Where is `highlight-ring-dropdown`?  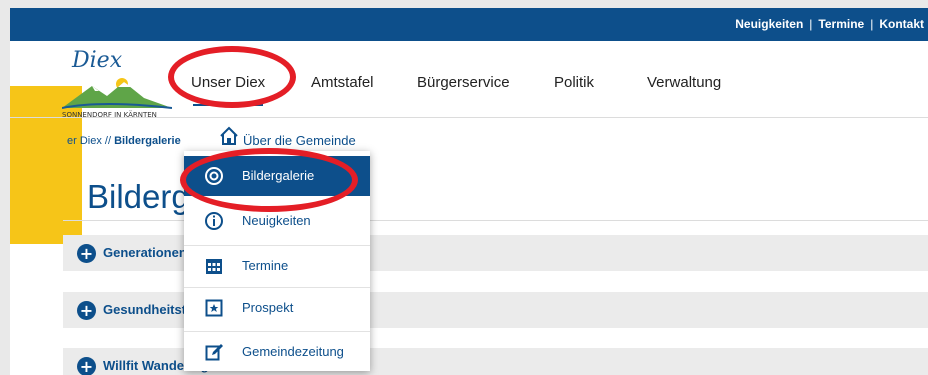
highlight-ring-dropdown is located at coordinates (269, 180).